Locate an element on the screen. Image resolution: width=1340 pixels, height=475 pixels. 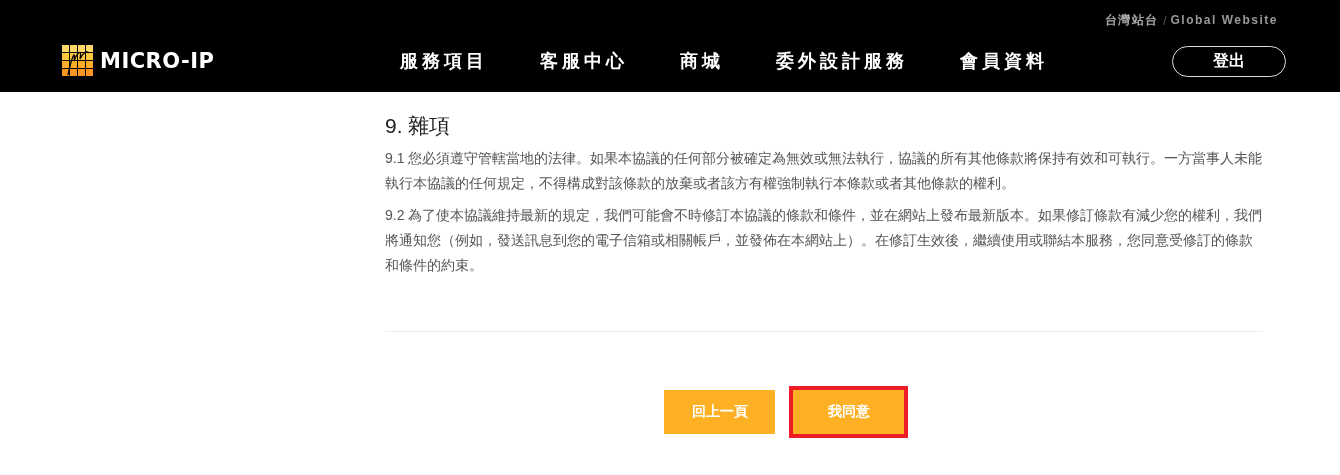
nav-link: 服務項目 is located at coordinates (444, 61).